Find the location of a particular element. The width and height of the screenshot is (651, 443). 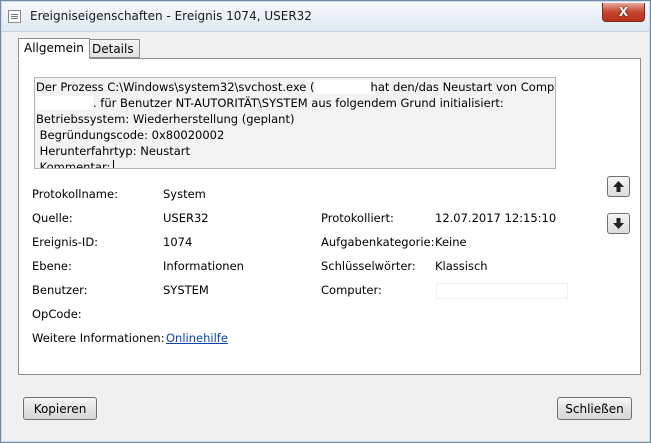

aufgabenkategorie-value: Keine is located at coordinates (451, 242).